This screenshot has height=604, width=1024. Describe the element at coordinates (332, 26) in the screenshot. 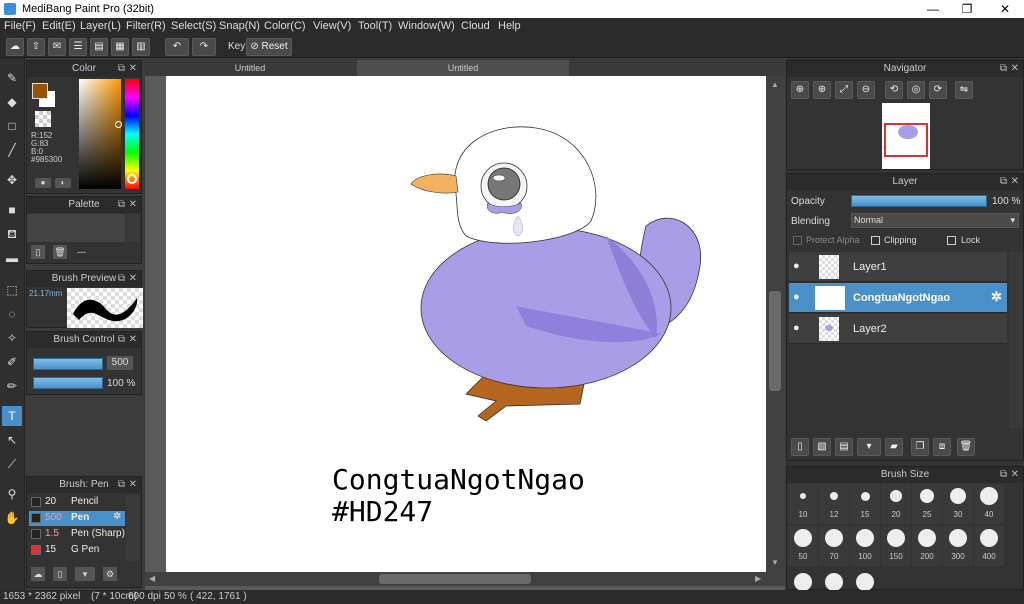

I see `menu-view: View(V)` at that location.